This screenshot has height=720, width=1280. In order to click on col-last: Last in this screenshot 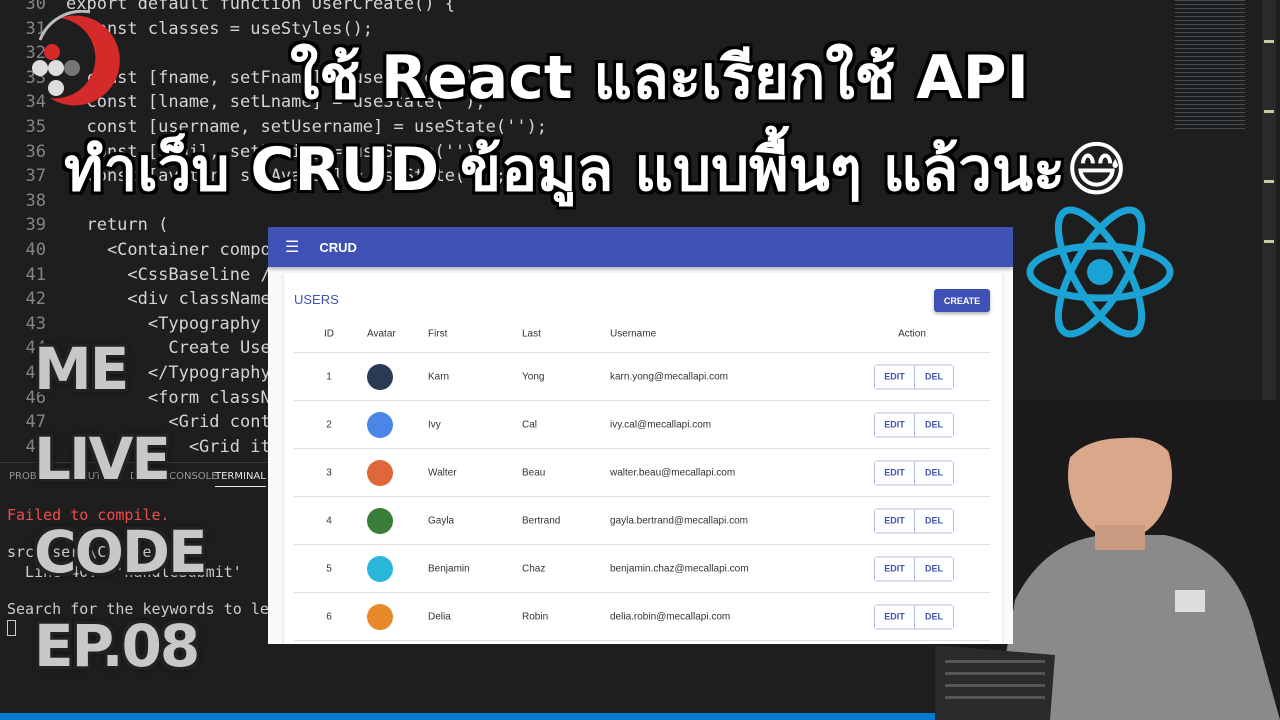, I will do `click(531, 333)`.